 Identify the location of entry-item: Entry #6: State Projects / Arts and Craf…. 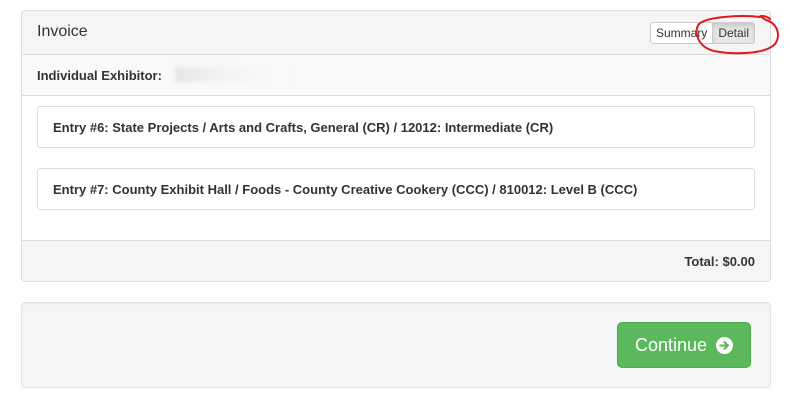
(396, 127).